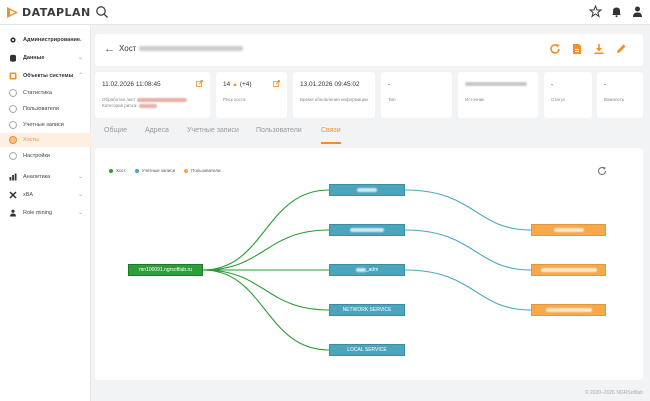 The height and width of the screenshot is (401, 650). I want to click on sidebar-item-hosts: Хосты, so click(45, 140).